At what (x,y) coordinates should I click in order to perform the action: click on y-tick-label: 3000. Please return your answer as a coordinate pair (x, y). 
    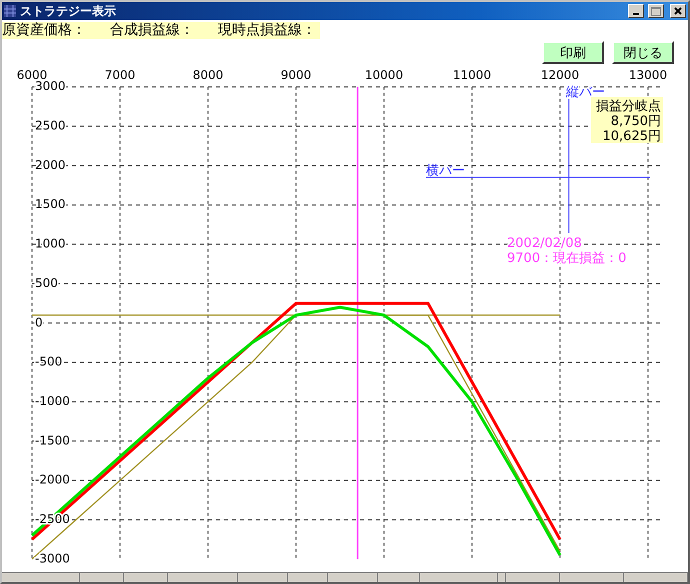
    Looking at the image, I should click on (50, 86).